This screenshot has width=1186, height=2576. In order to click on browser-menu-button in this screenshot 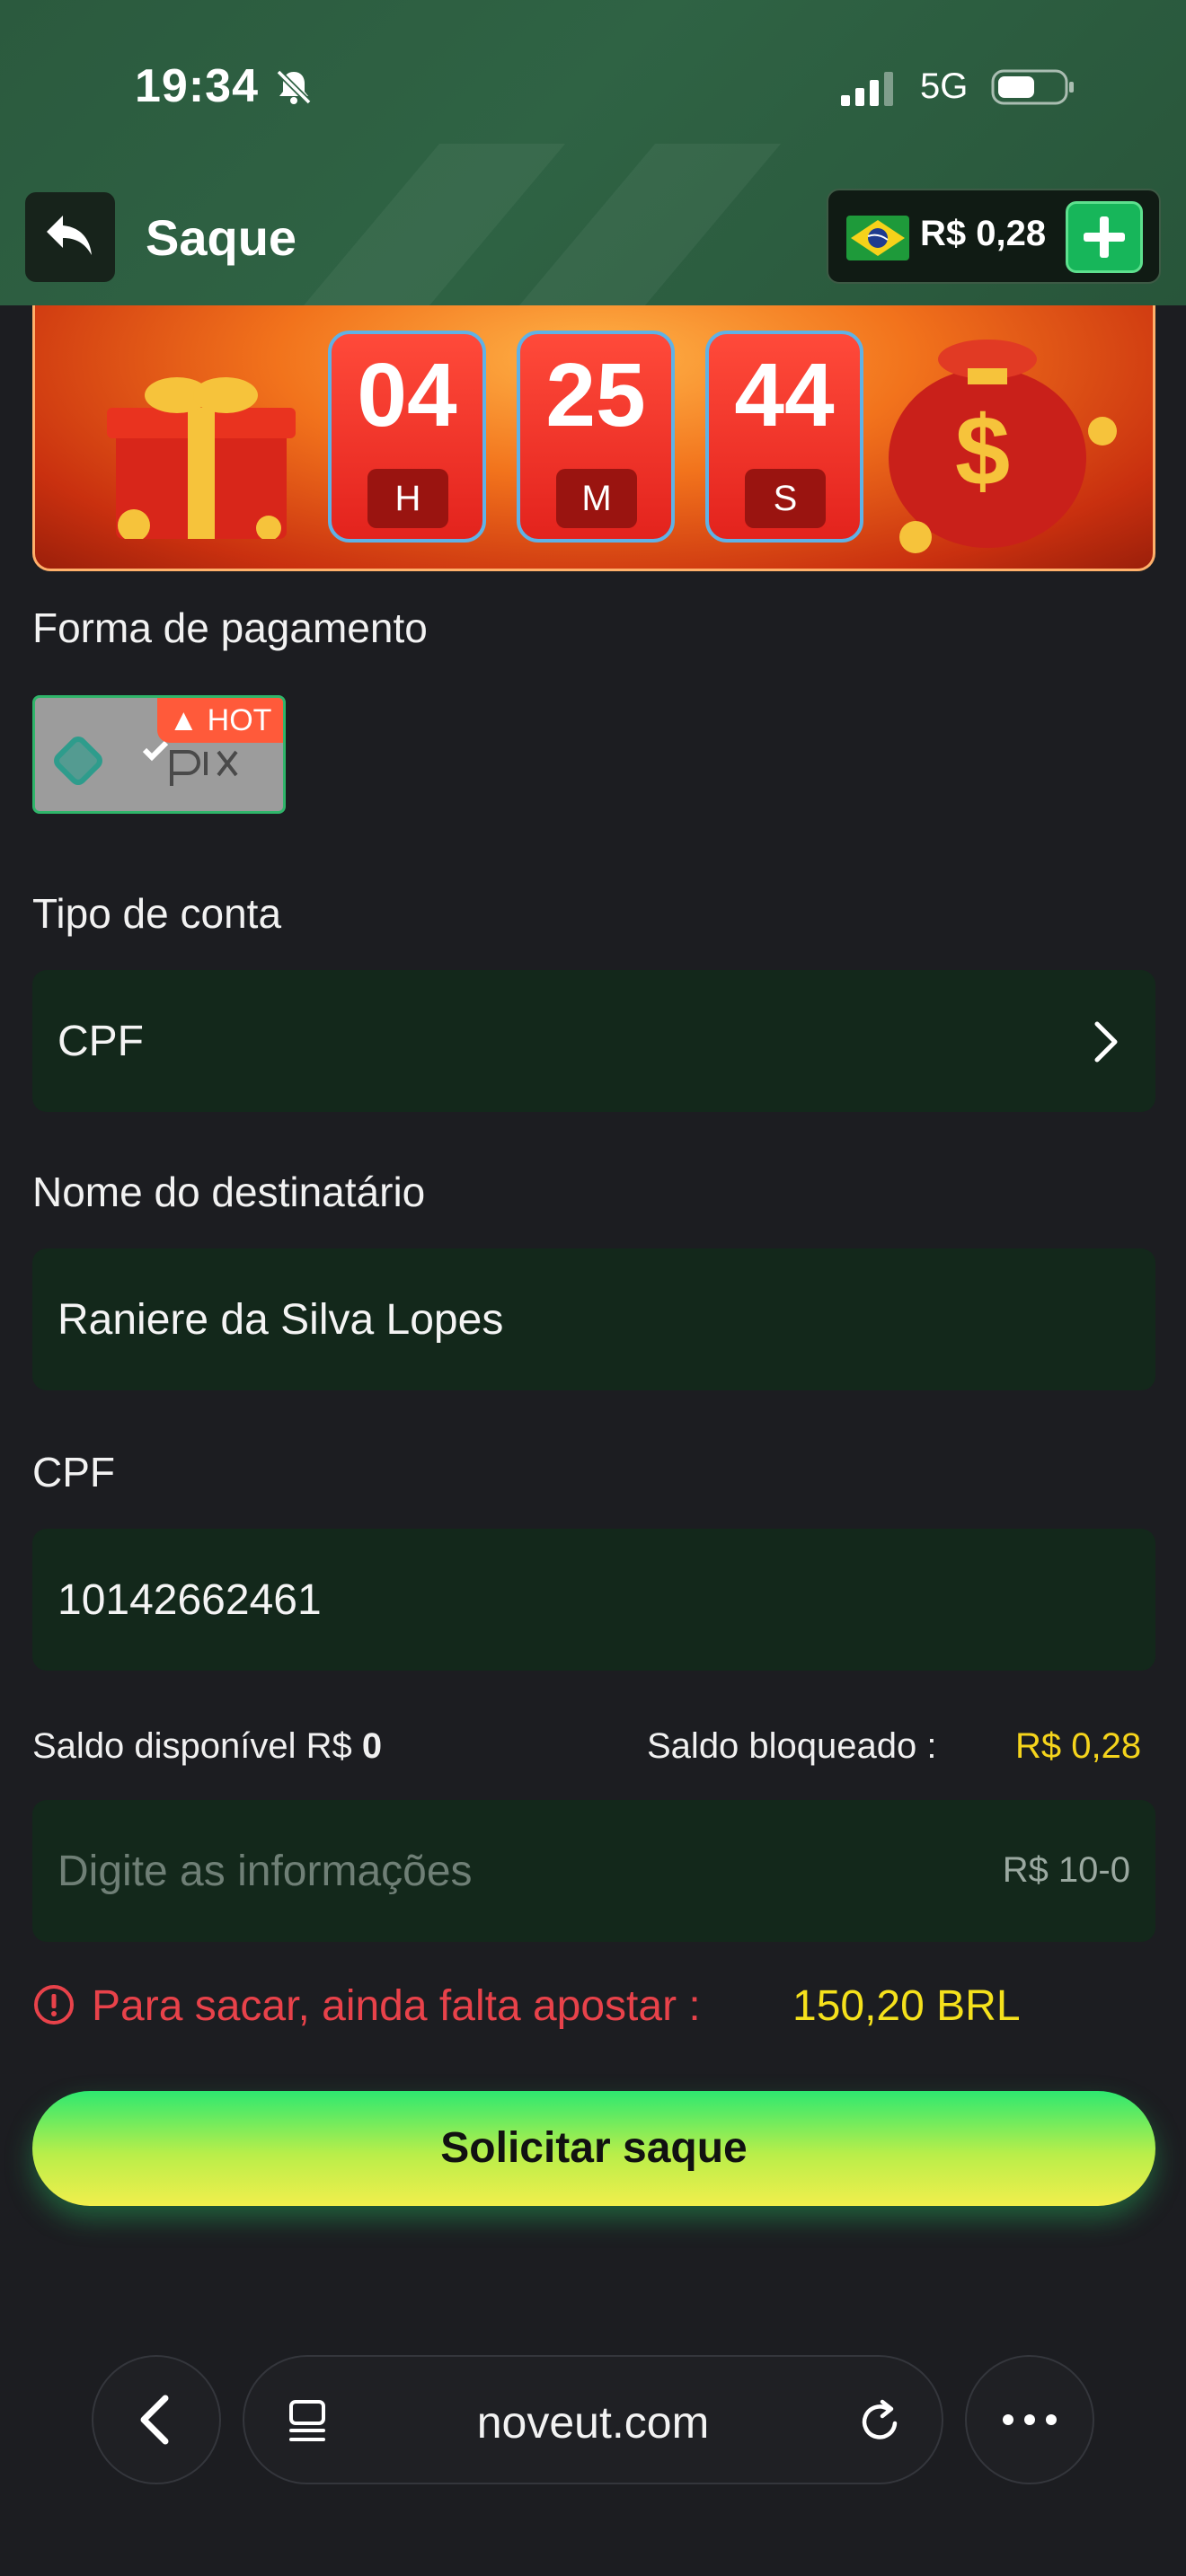, I will do `click(1029, 2419)`.